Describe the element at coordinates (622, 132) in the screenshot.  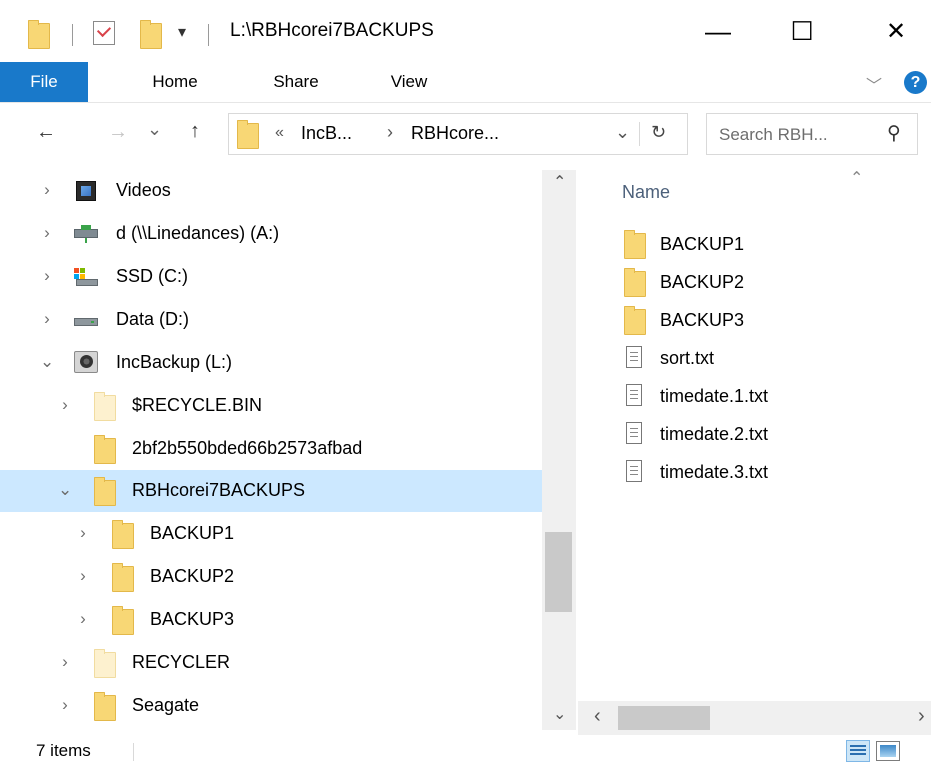
I see `address-dropdown-icon: ⌄` at that location.